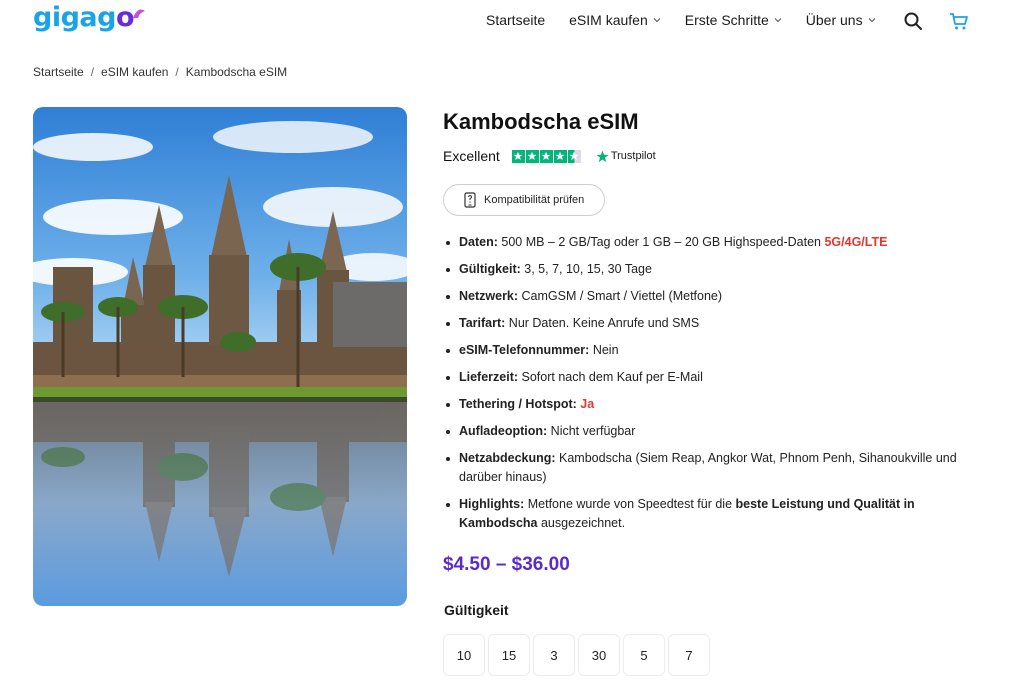 This screenshot has width=1015, height=686. What do you see at coordinates (591, 431) in the screenshot?
I see `feature-text: Nicht verfügbar` at bounding box center [591, 431].